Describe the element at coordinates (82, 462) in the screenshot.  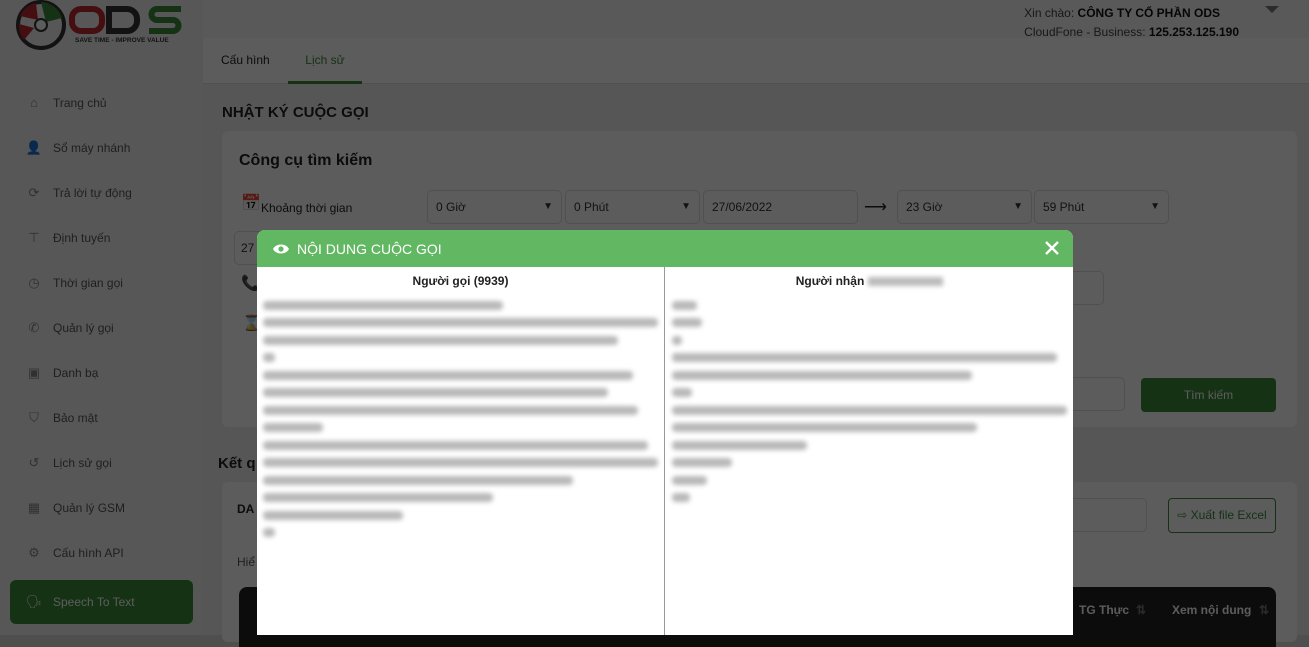
I see `sidebar-item-label: Lịch sử gọi` at that location.